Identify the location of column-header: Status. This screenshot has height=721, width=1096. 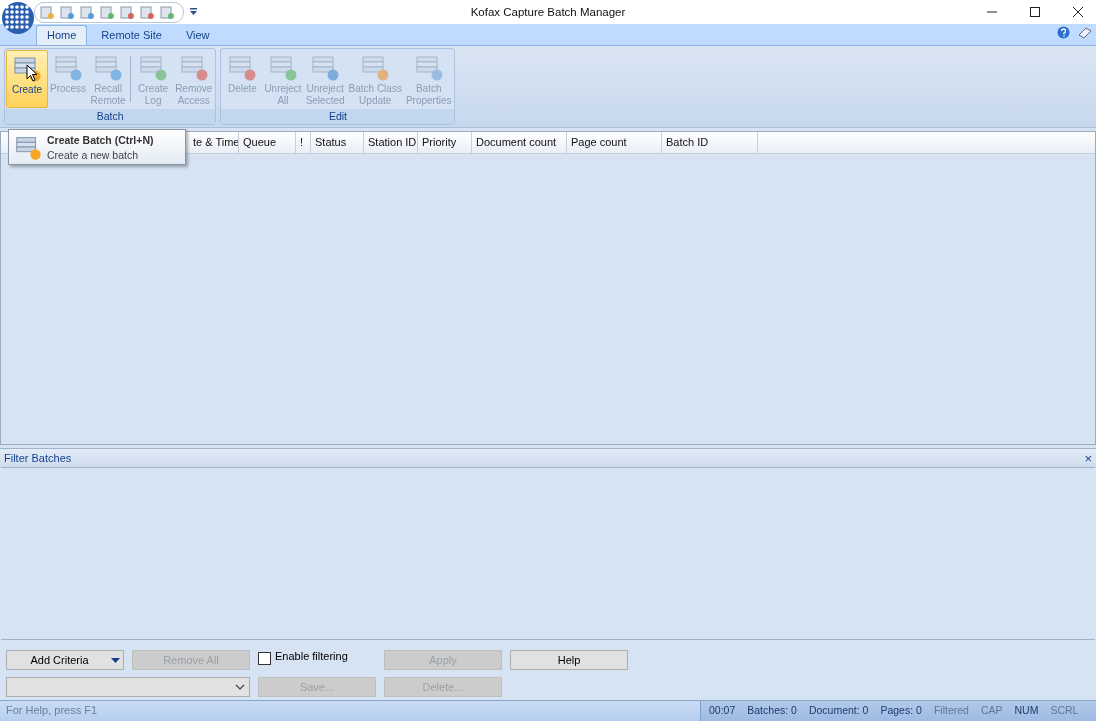
(337, 142).